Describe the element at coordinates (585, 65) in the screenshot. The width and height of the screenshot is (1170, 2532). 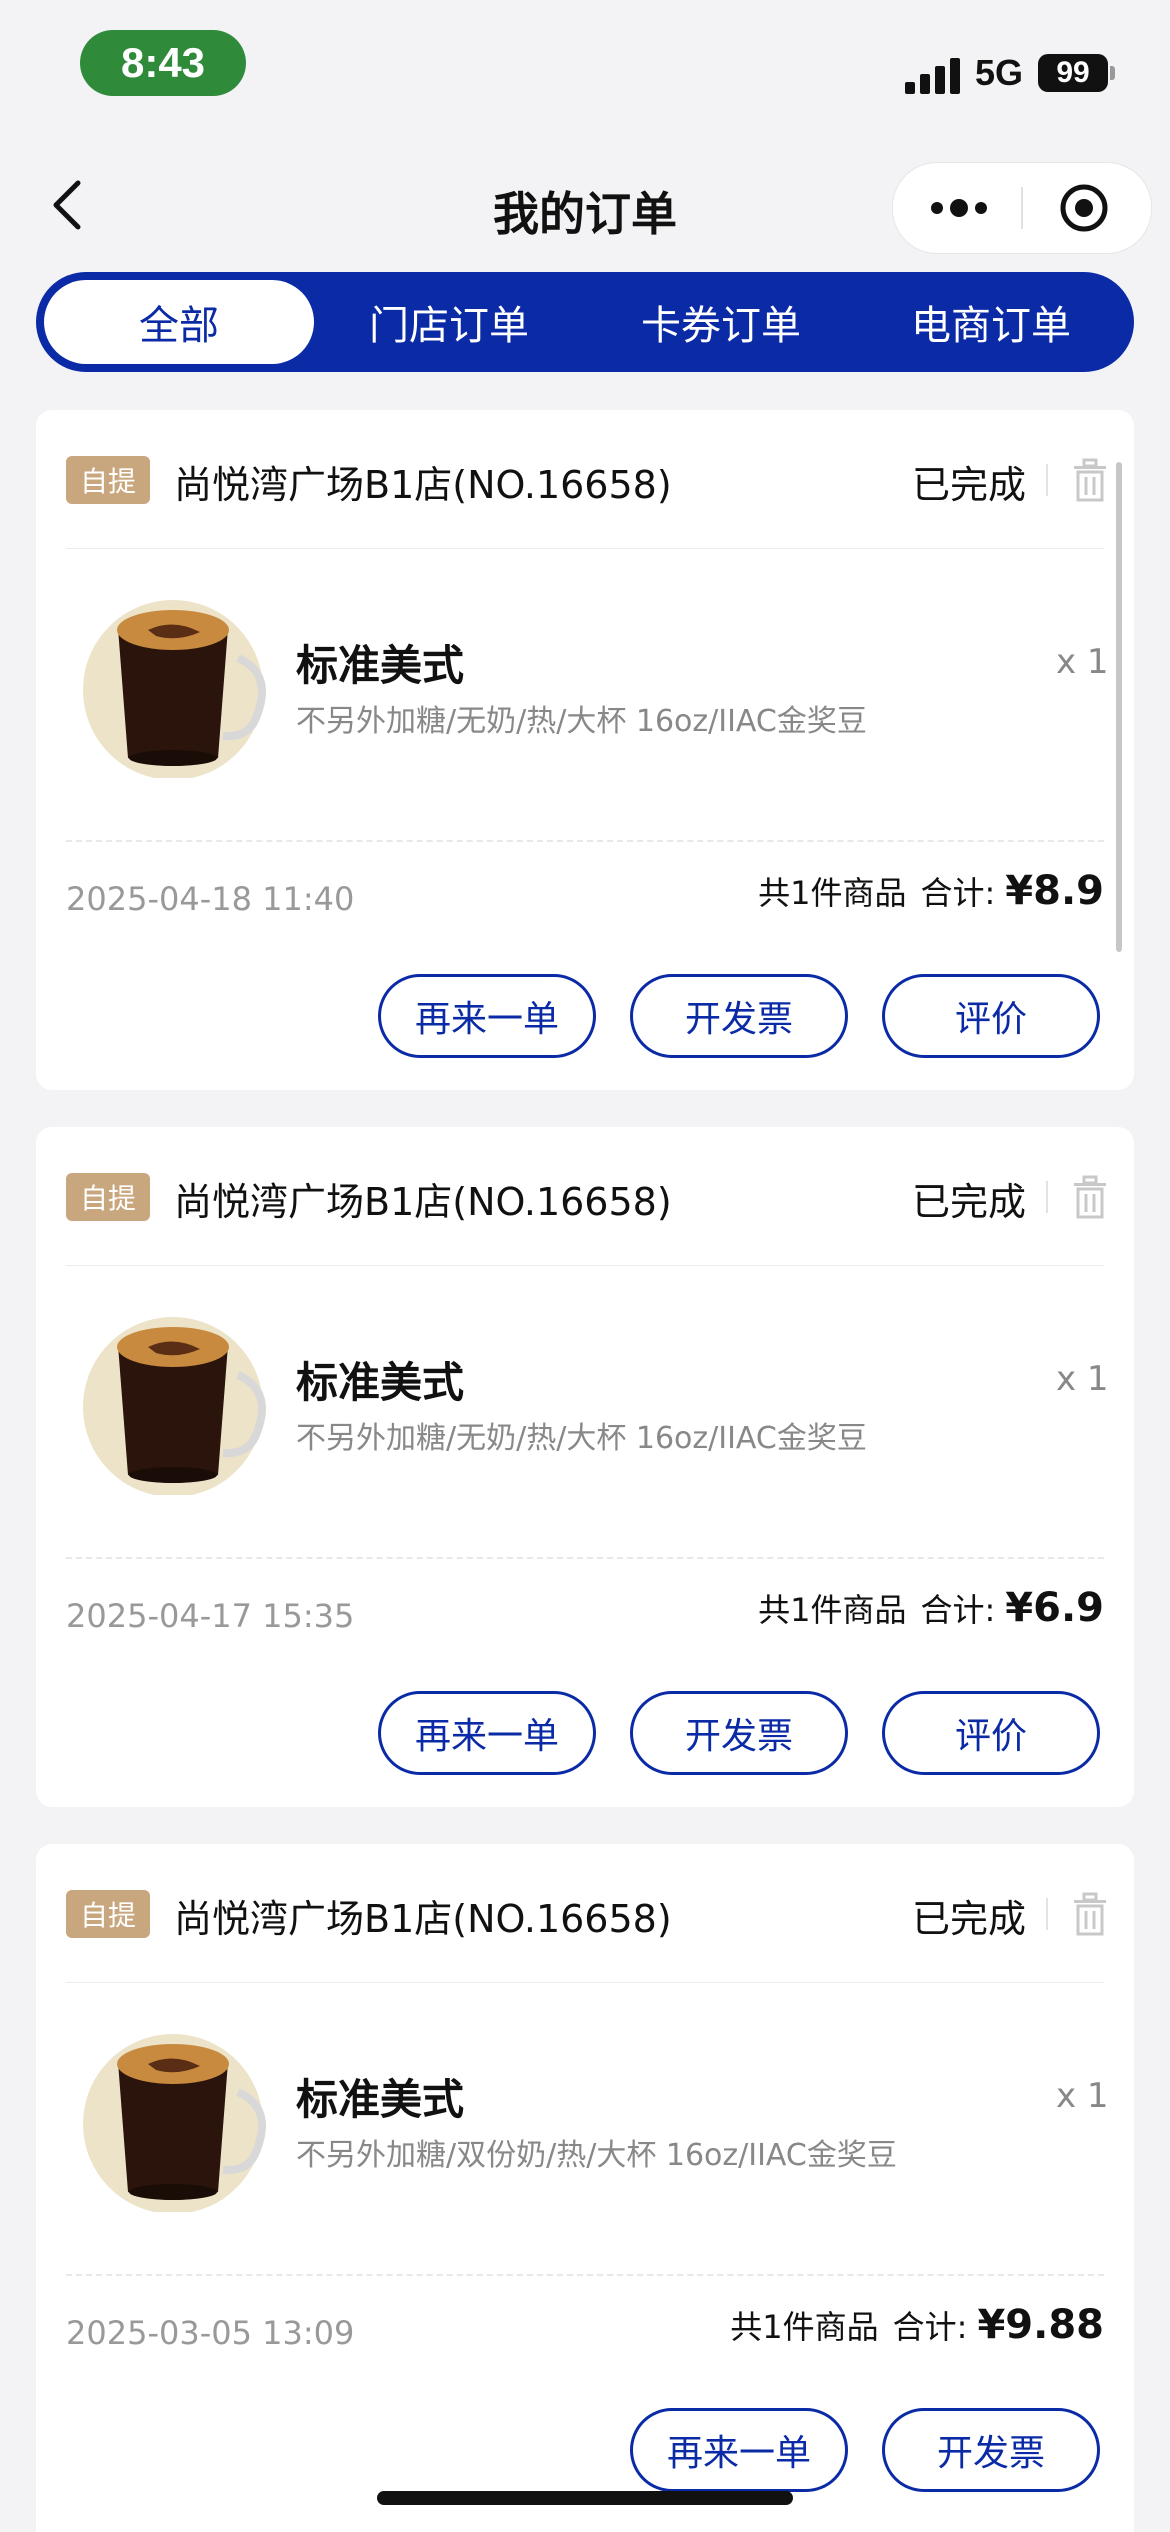
I see `status-bar: 8:43 5G 99` at that location.